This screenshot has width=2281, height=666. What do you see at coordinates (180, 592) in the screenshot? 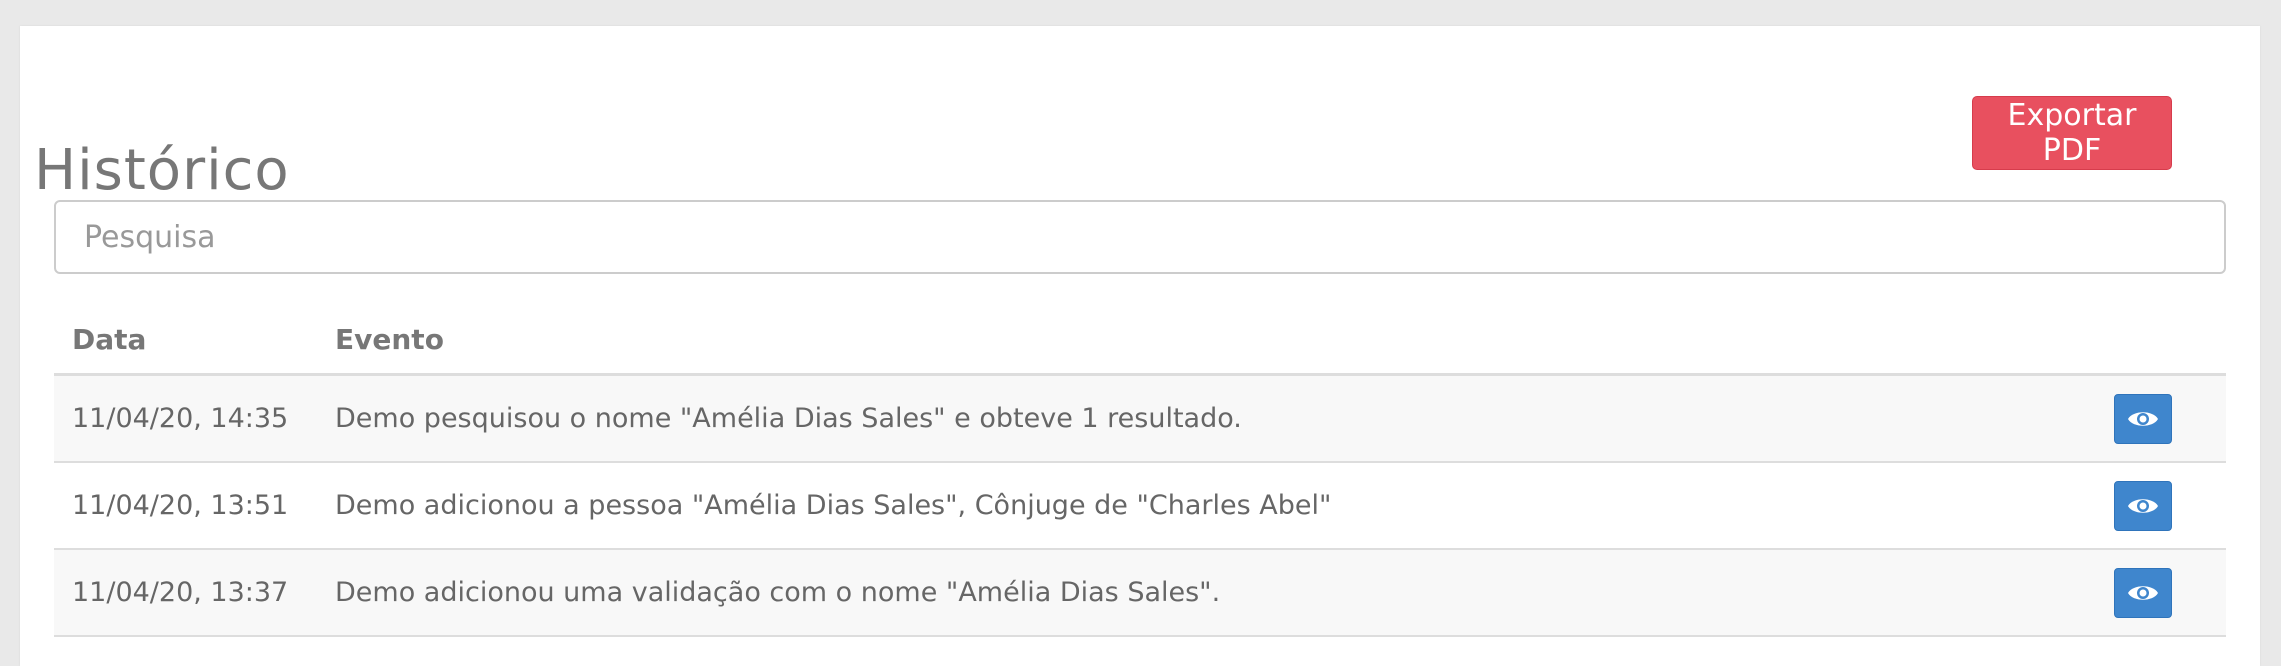
I see `row-date: 11/04/20, 13:37` at bounding box center [180, 592].